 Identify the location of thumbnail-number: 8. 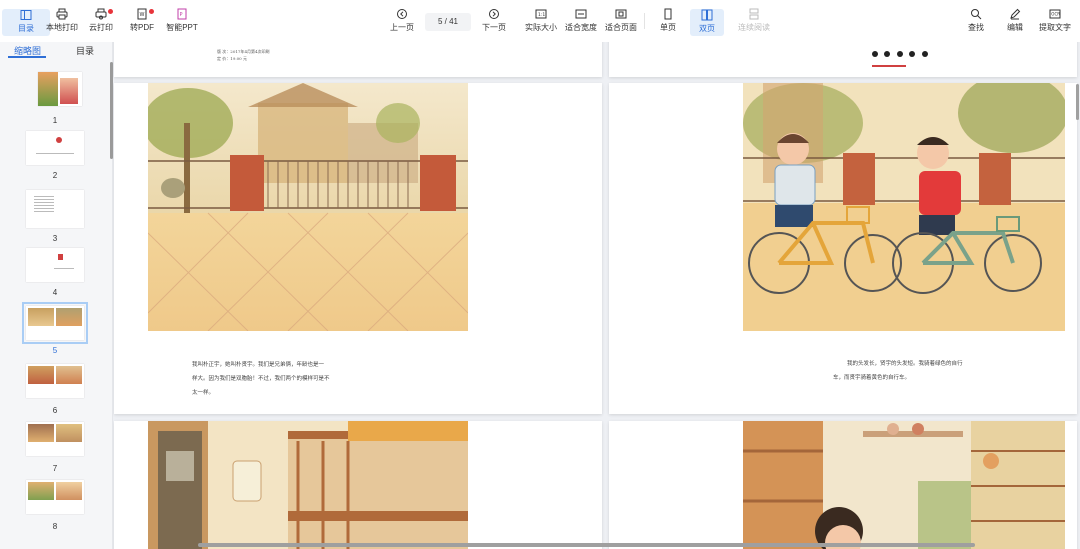
(55, 526).